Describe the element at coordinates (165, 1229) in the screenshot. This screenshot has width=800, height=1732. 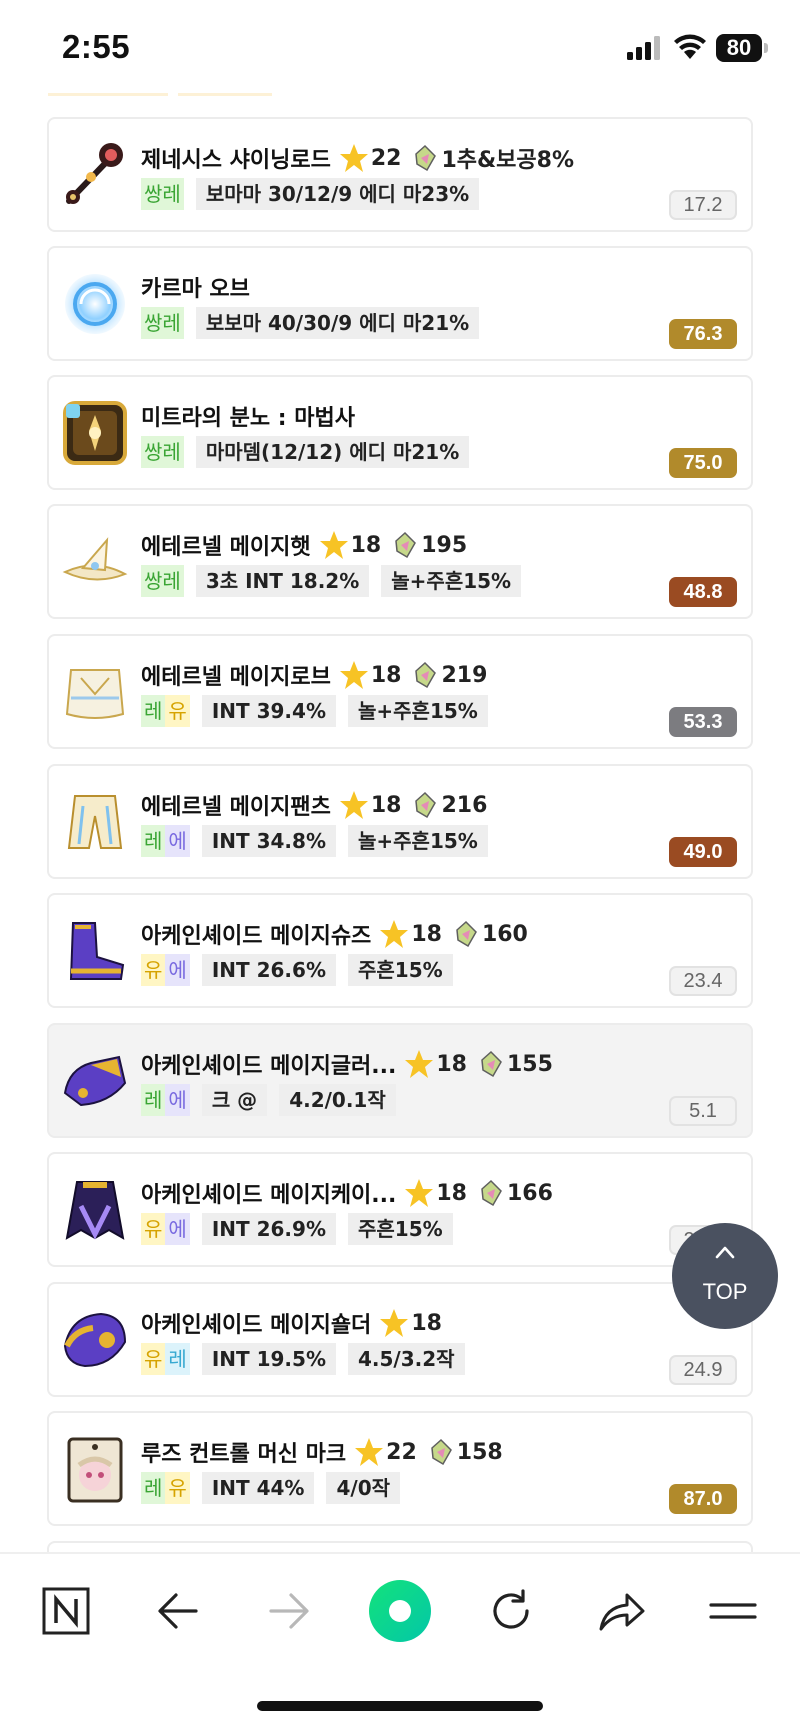
I see `potential-grade-badge: 유에` at that location.